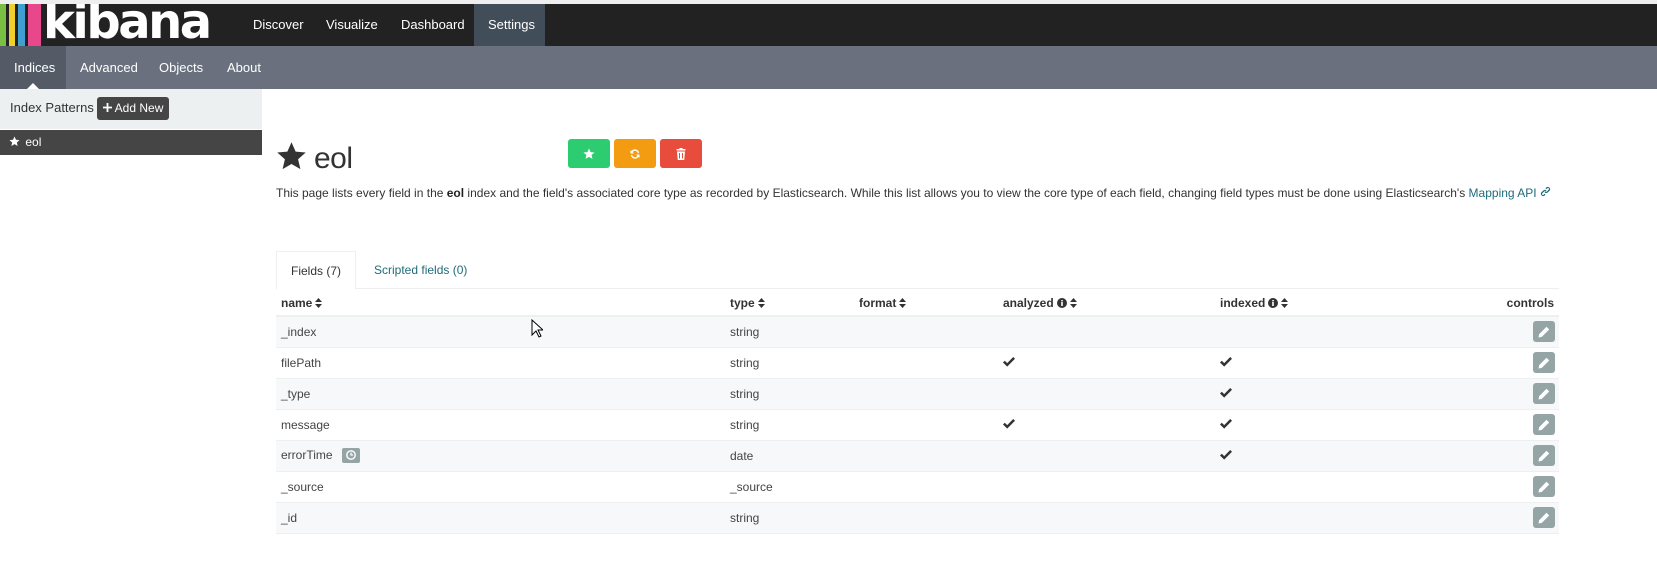 The image size is (1657, 566). I want to click on table-row: errorTime date, so click(917, 456).